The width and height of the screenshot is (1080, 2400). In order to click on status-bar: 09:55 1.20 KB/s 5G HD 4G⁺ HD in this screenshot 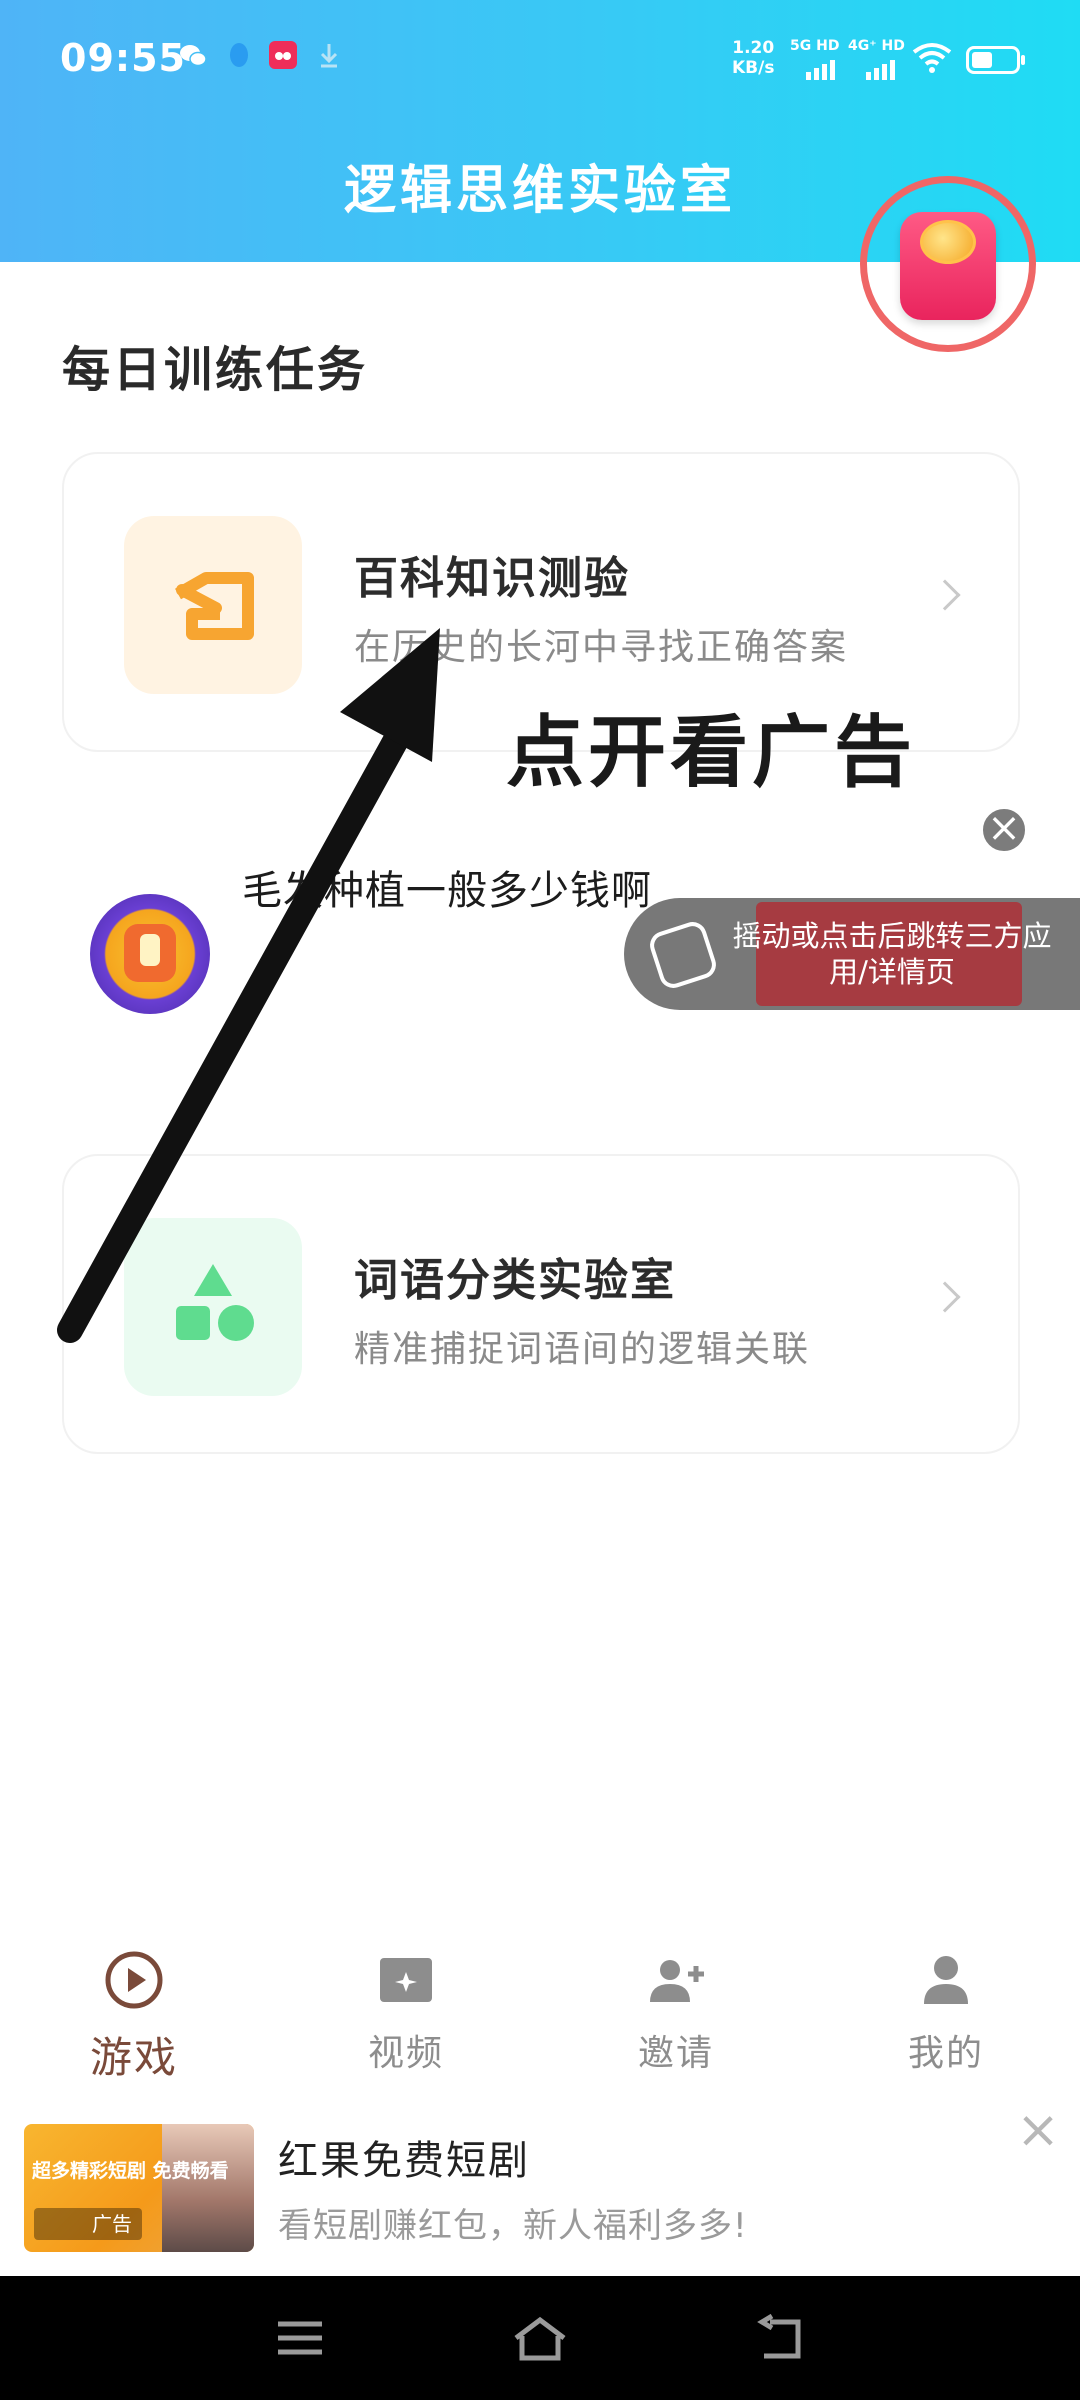, I will do `click(540, 59)`.